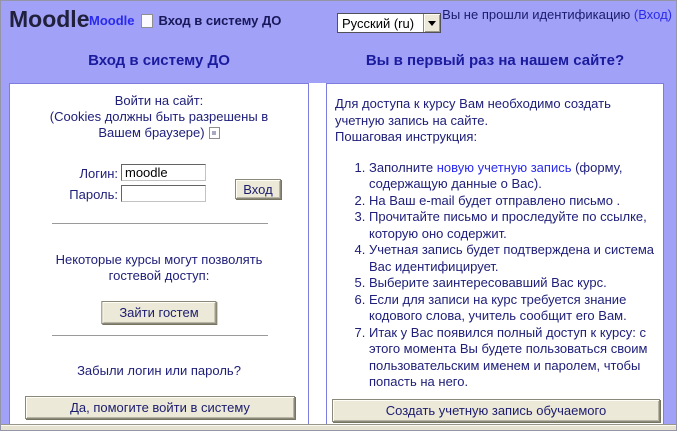 The image size is (677, 431). I want to click on bottom-strip, so click(338, 427).